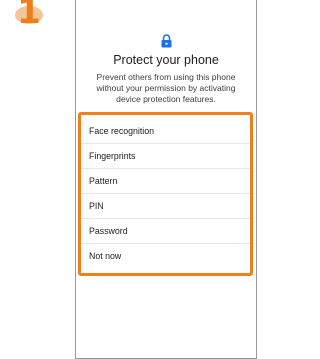  I want to click on option-label: Password, so click(108, 231).